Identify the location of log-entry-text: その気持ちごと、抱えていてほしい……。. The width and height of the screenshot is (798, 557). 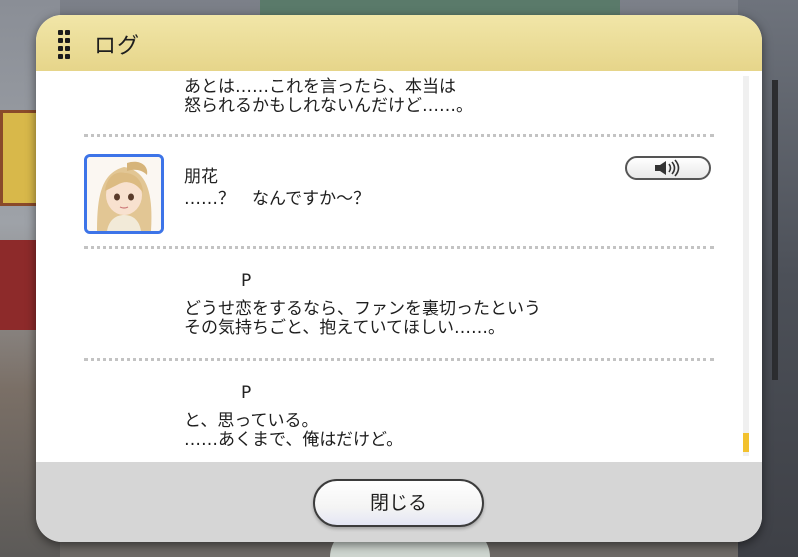
(344, 328).